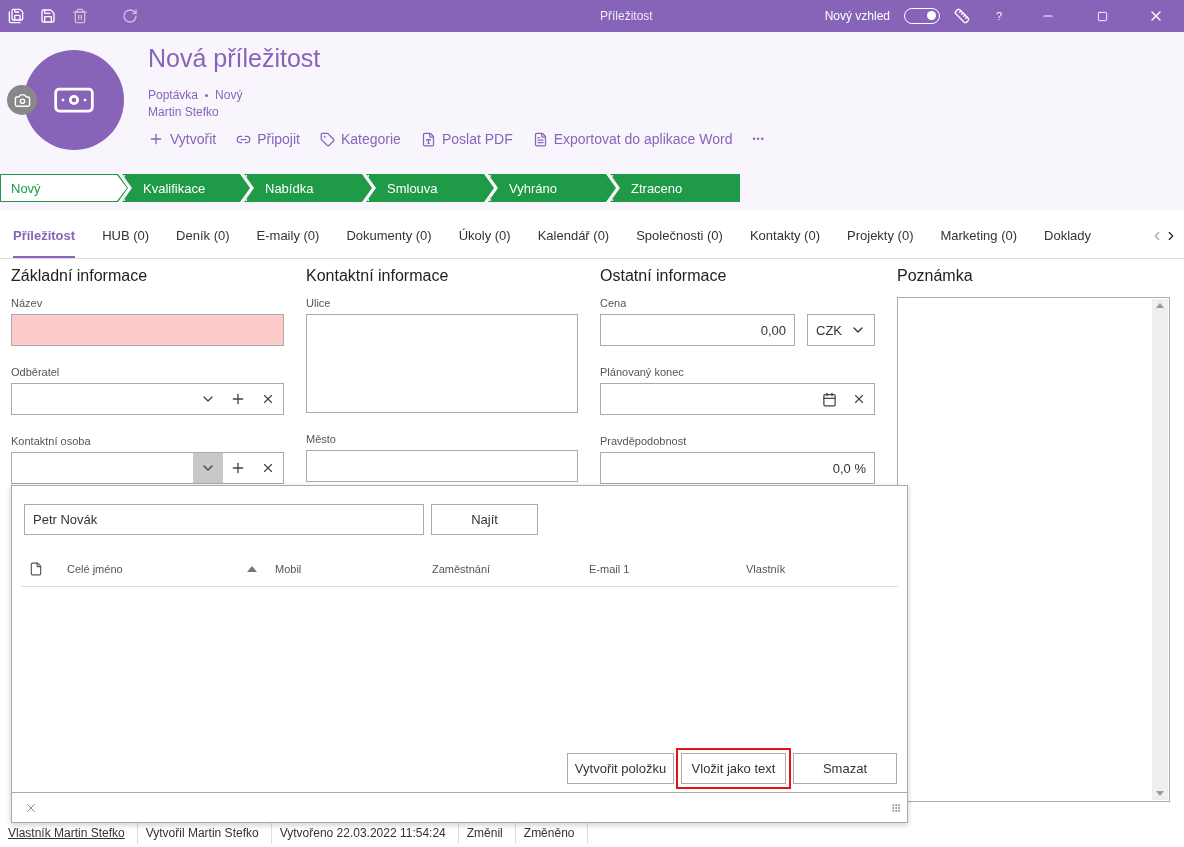  Describe the element at coordinates (48, 16) in the screenshot. I see `save-icon` at that location.